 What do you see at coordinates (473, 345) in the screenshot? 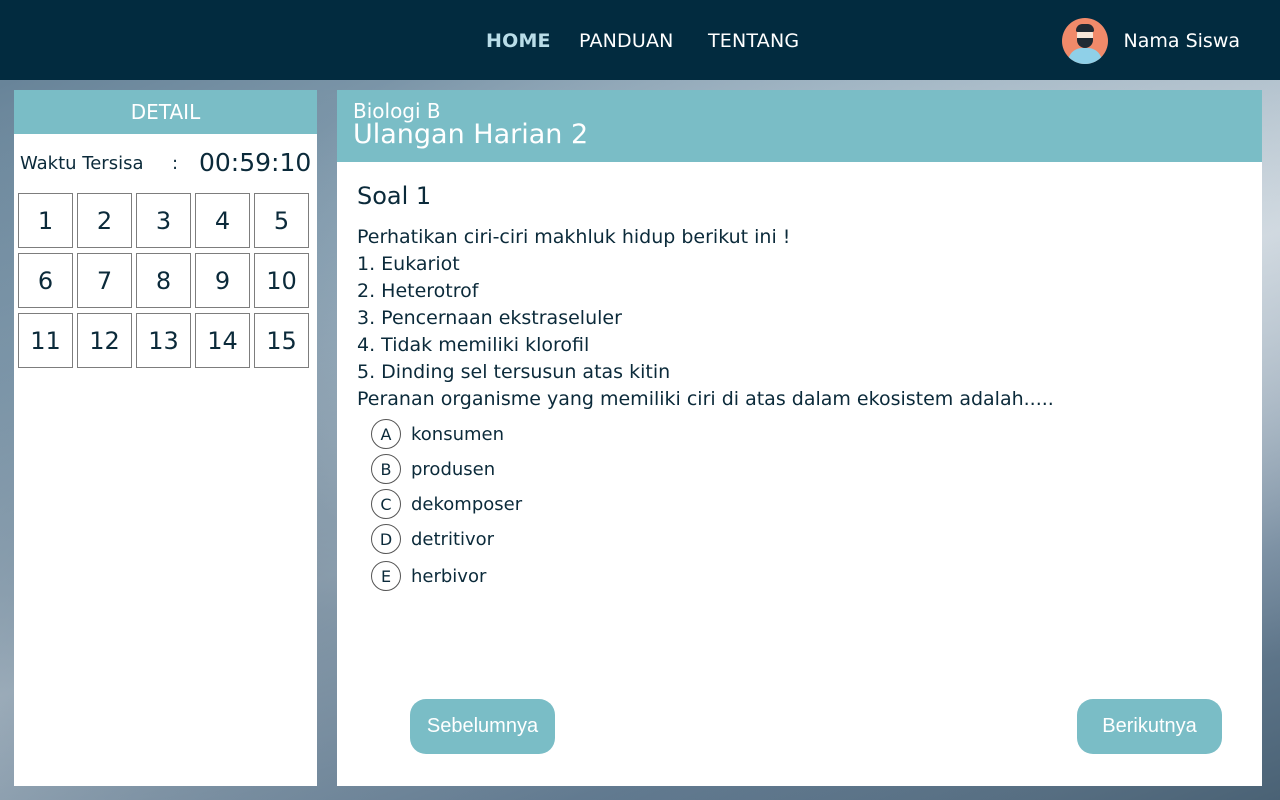
I see `question-line: 4. Tidak memiliki klorofil` at bounding box center [473, 345].